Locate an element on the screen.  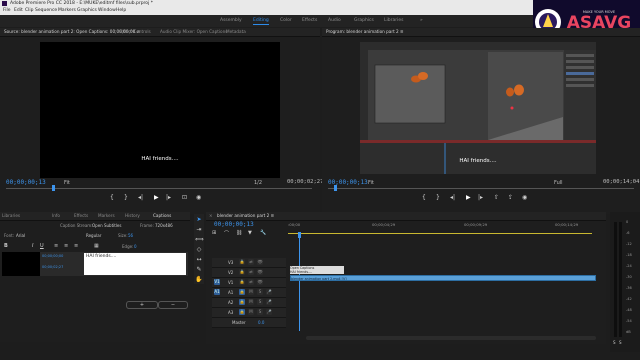
mark-out-icon: } is located at coordinates (438, 198).